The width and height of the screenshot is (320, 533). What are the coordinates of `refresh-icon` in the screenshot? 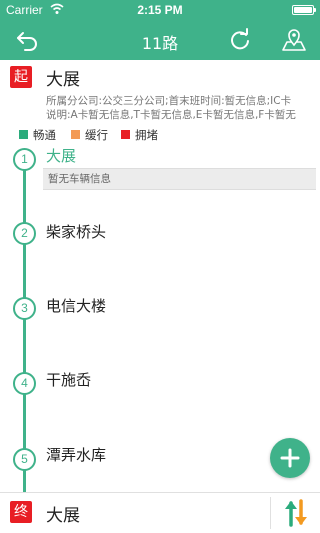 It's located at (240, 40).